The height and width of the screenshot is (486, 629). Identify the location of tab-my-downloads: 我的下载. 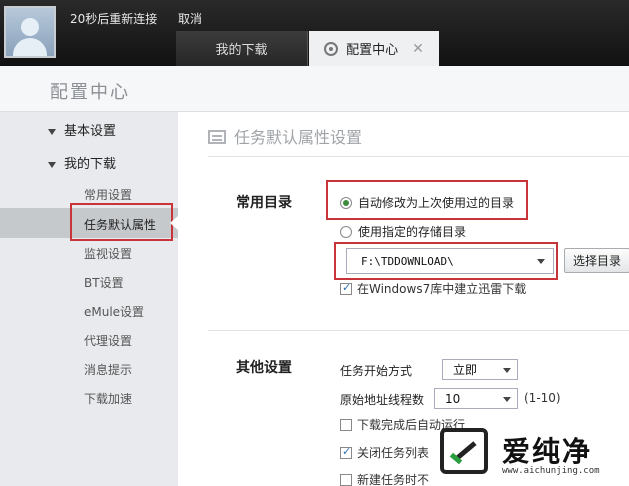
(242, 48).